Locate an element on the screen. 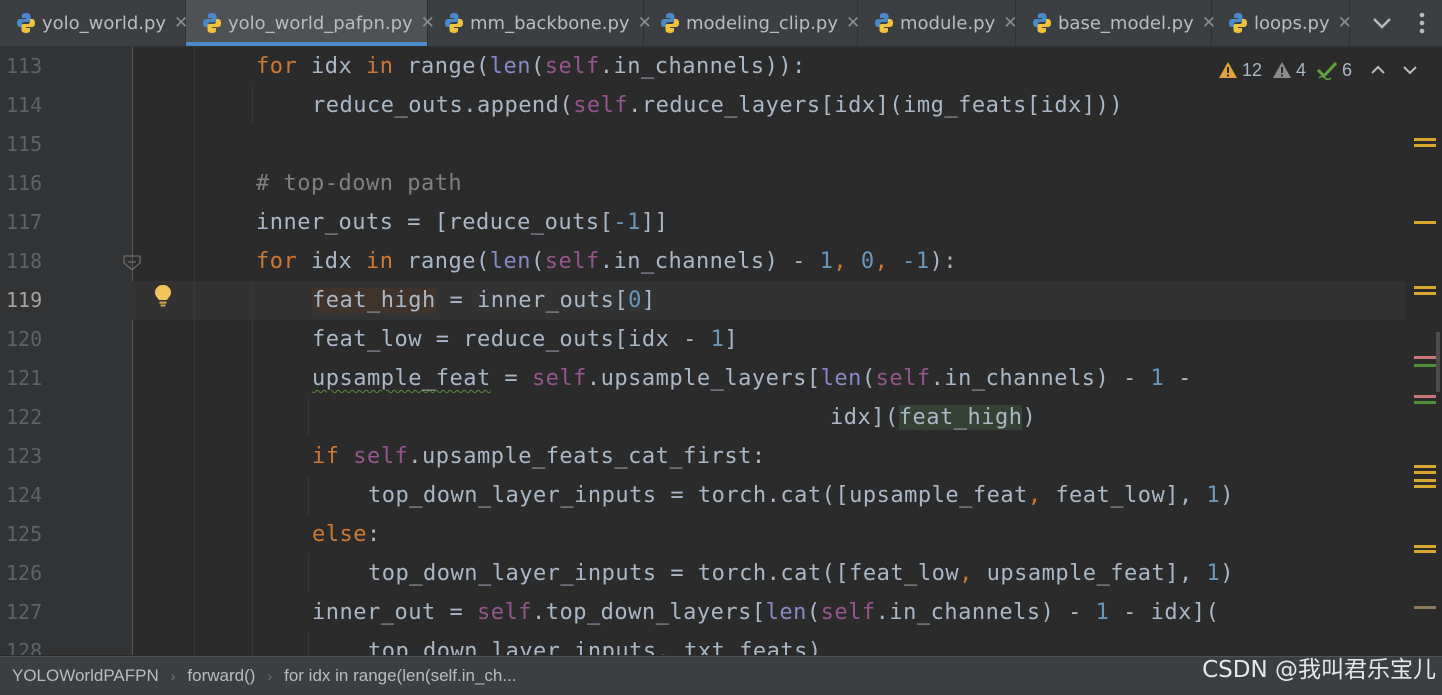 The width and height of the screenshot is (1442, 695). code-comment: # top-down path is located at coordinates (359, 183).